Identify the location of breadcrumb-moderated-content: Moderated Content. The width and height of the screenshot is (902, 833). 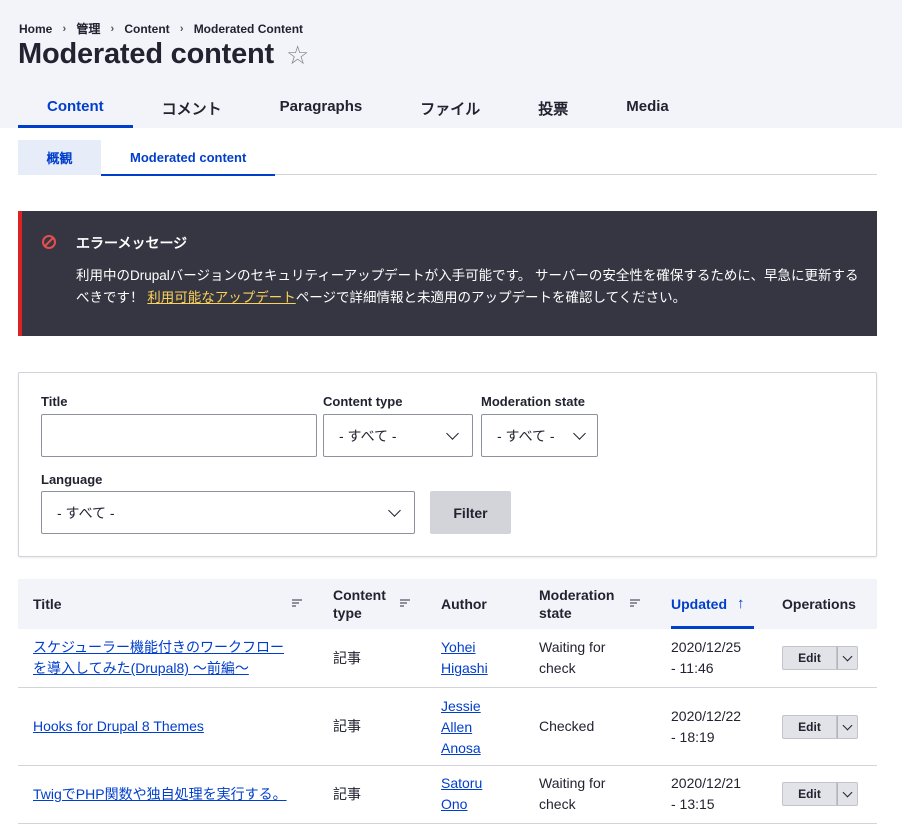
(248, 29).